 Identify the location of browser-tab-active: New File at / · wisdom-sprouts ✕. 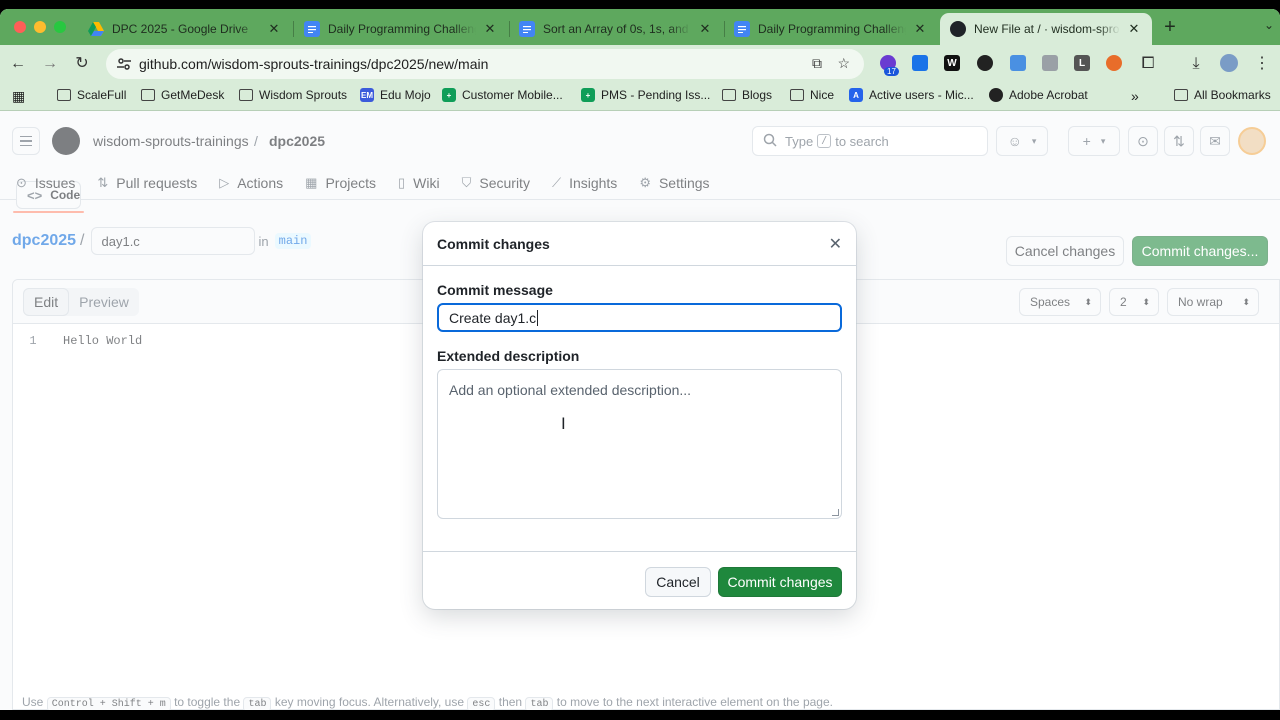
(1046, 29).